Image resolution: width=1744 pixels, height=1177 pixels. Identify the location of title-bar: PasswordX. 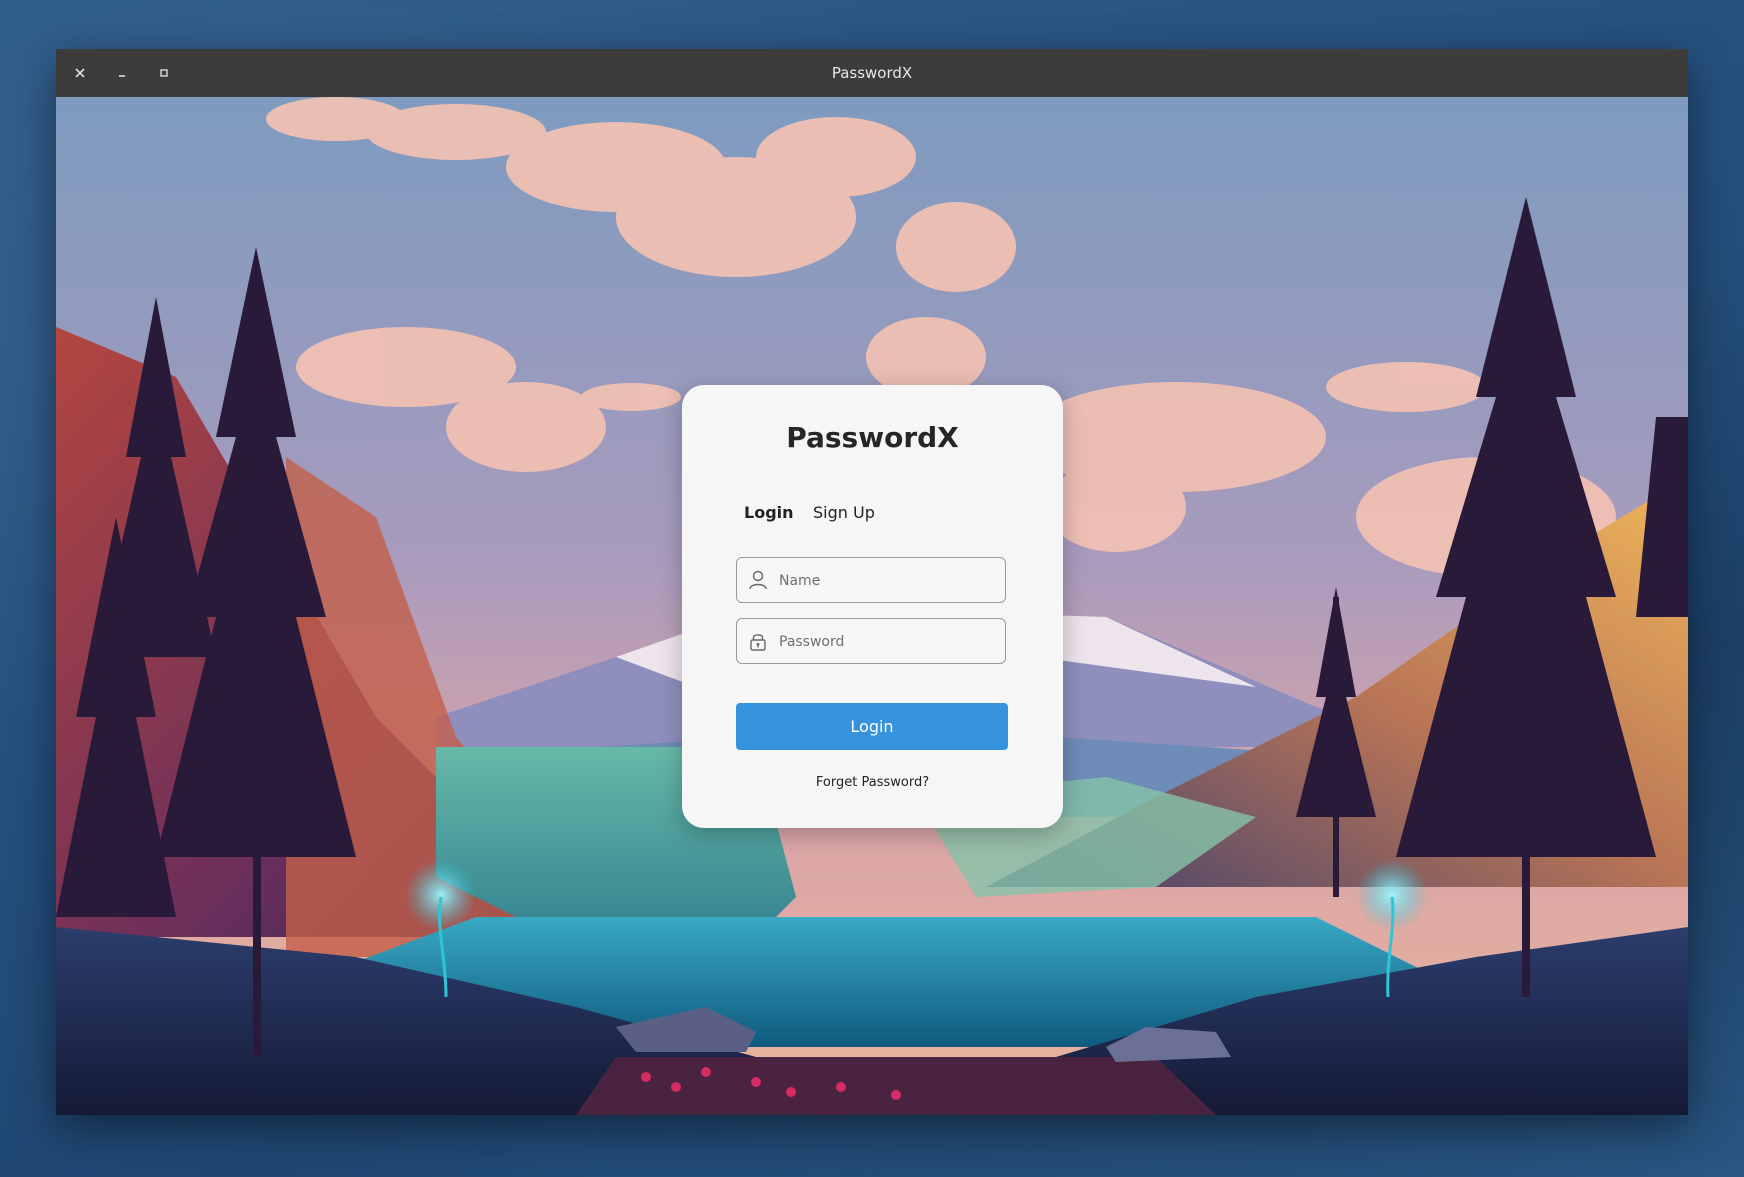
(872, 73).